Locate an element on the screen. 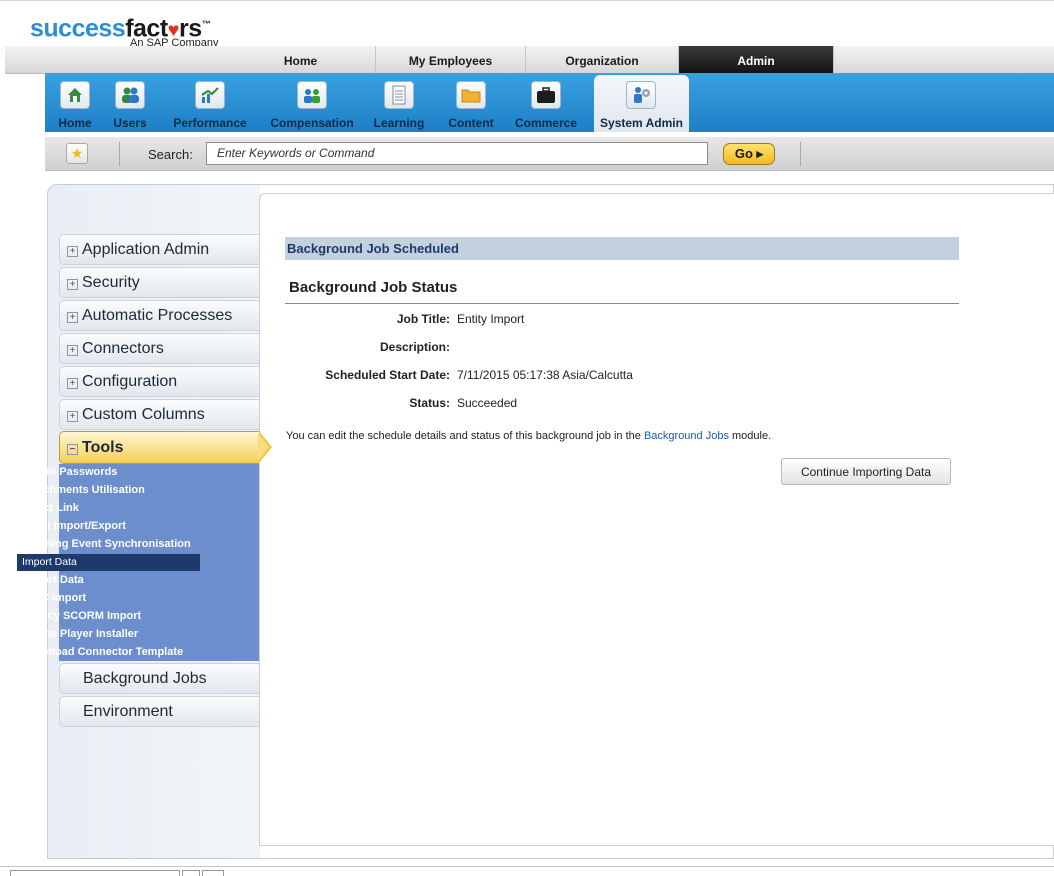 Image resolution: width=1054 pixels, height=876 pixels. go-button: Go ▸ is located at coordinates (749, 154).